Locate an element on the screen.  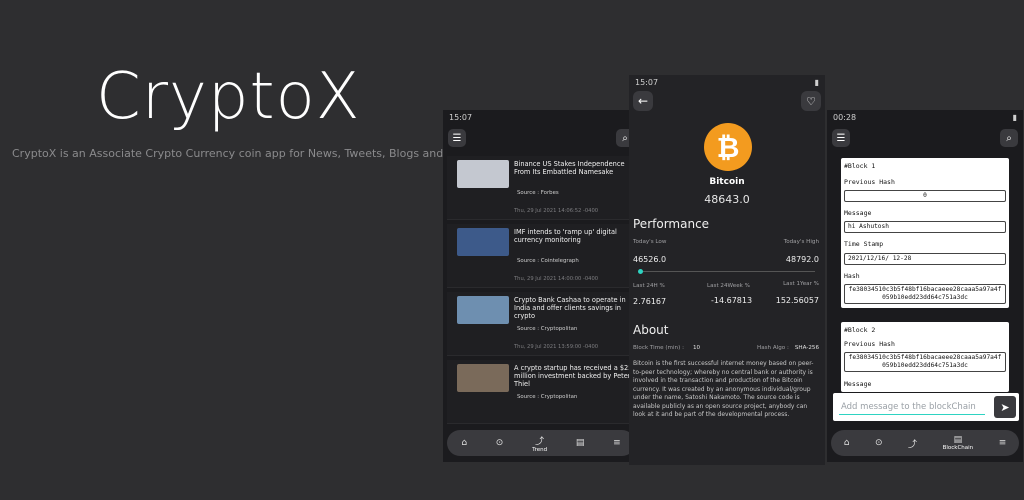
last24h-value: 2.76167 is located at coordinates (650, 301).